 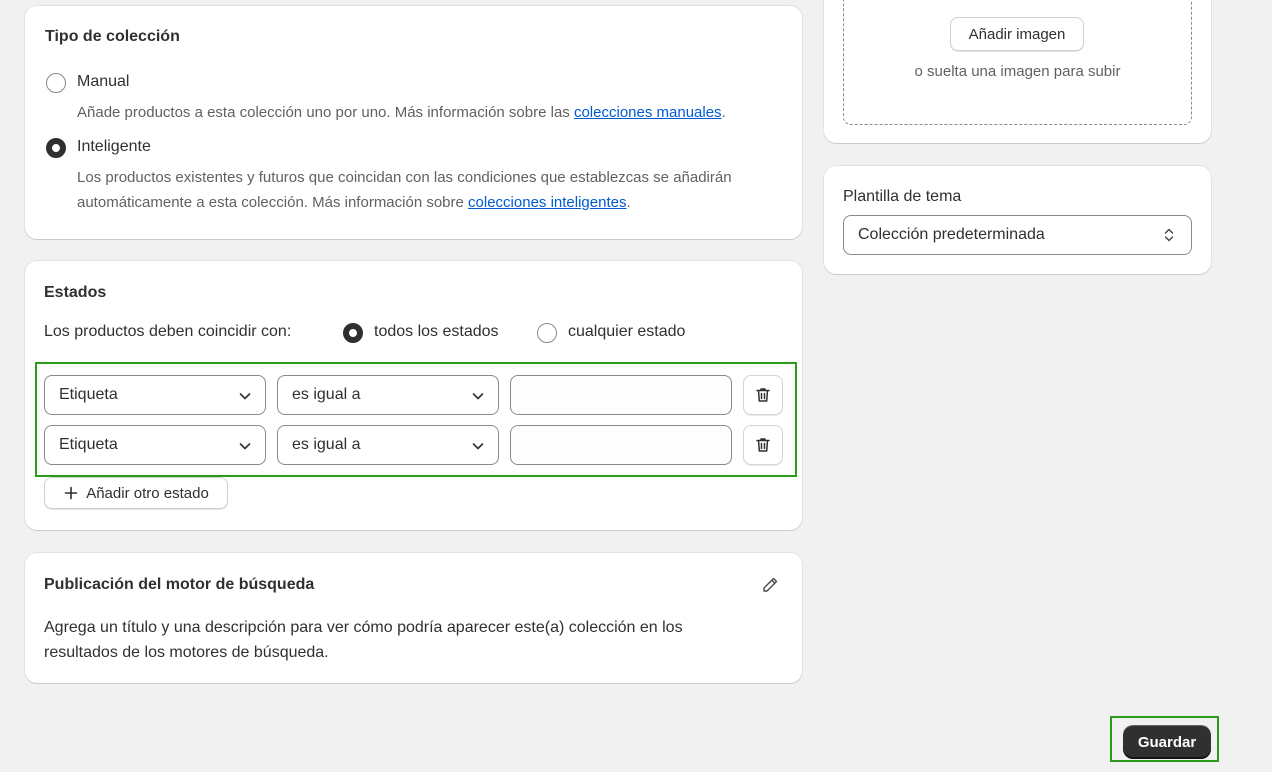 I want to click on manual-radio-label: Manual, so click(x=103, y=82).